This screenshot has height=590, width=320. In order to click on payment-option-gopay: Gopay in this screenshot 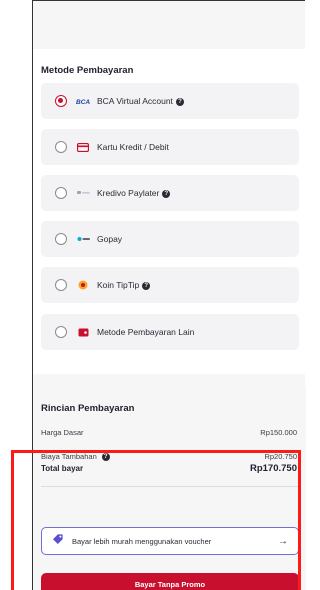, I will do `click(170, 239)`.